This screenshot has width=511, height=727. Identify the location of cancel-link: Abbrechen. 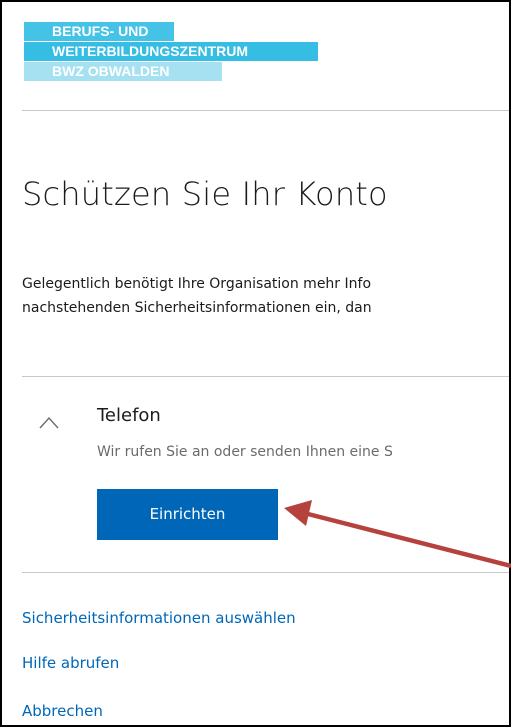
(62, 711).